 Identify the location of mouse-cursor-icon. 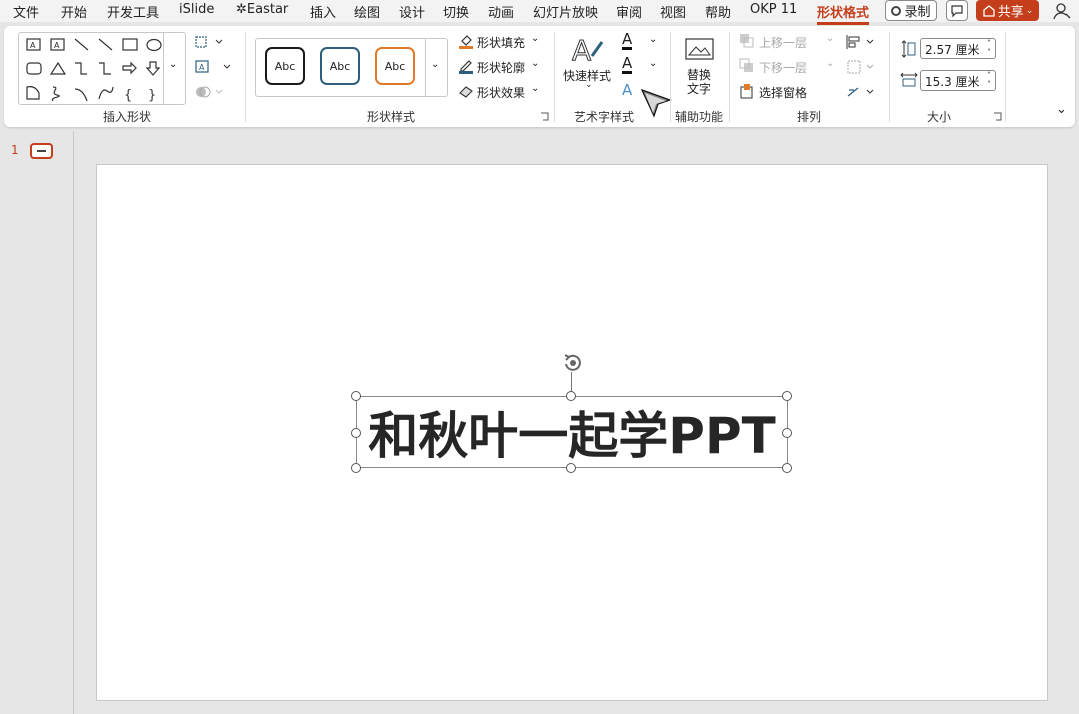
(656, 103).